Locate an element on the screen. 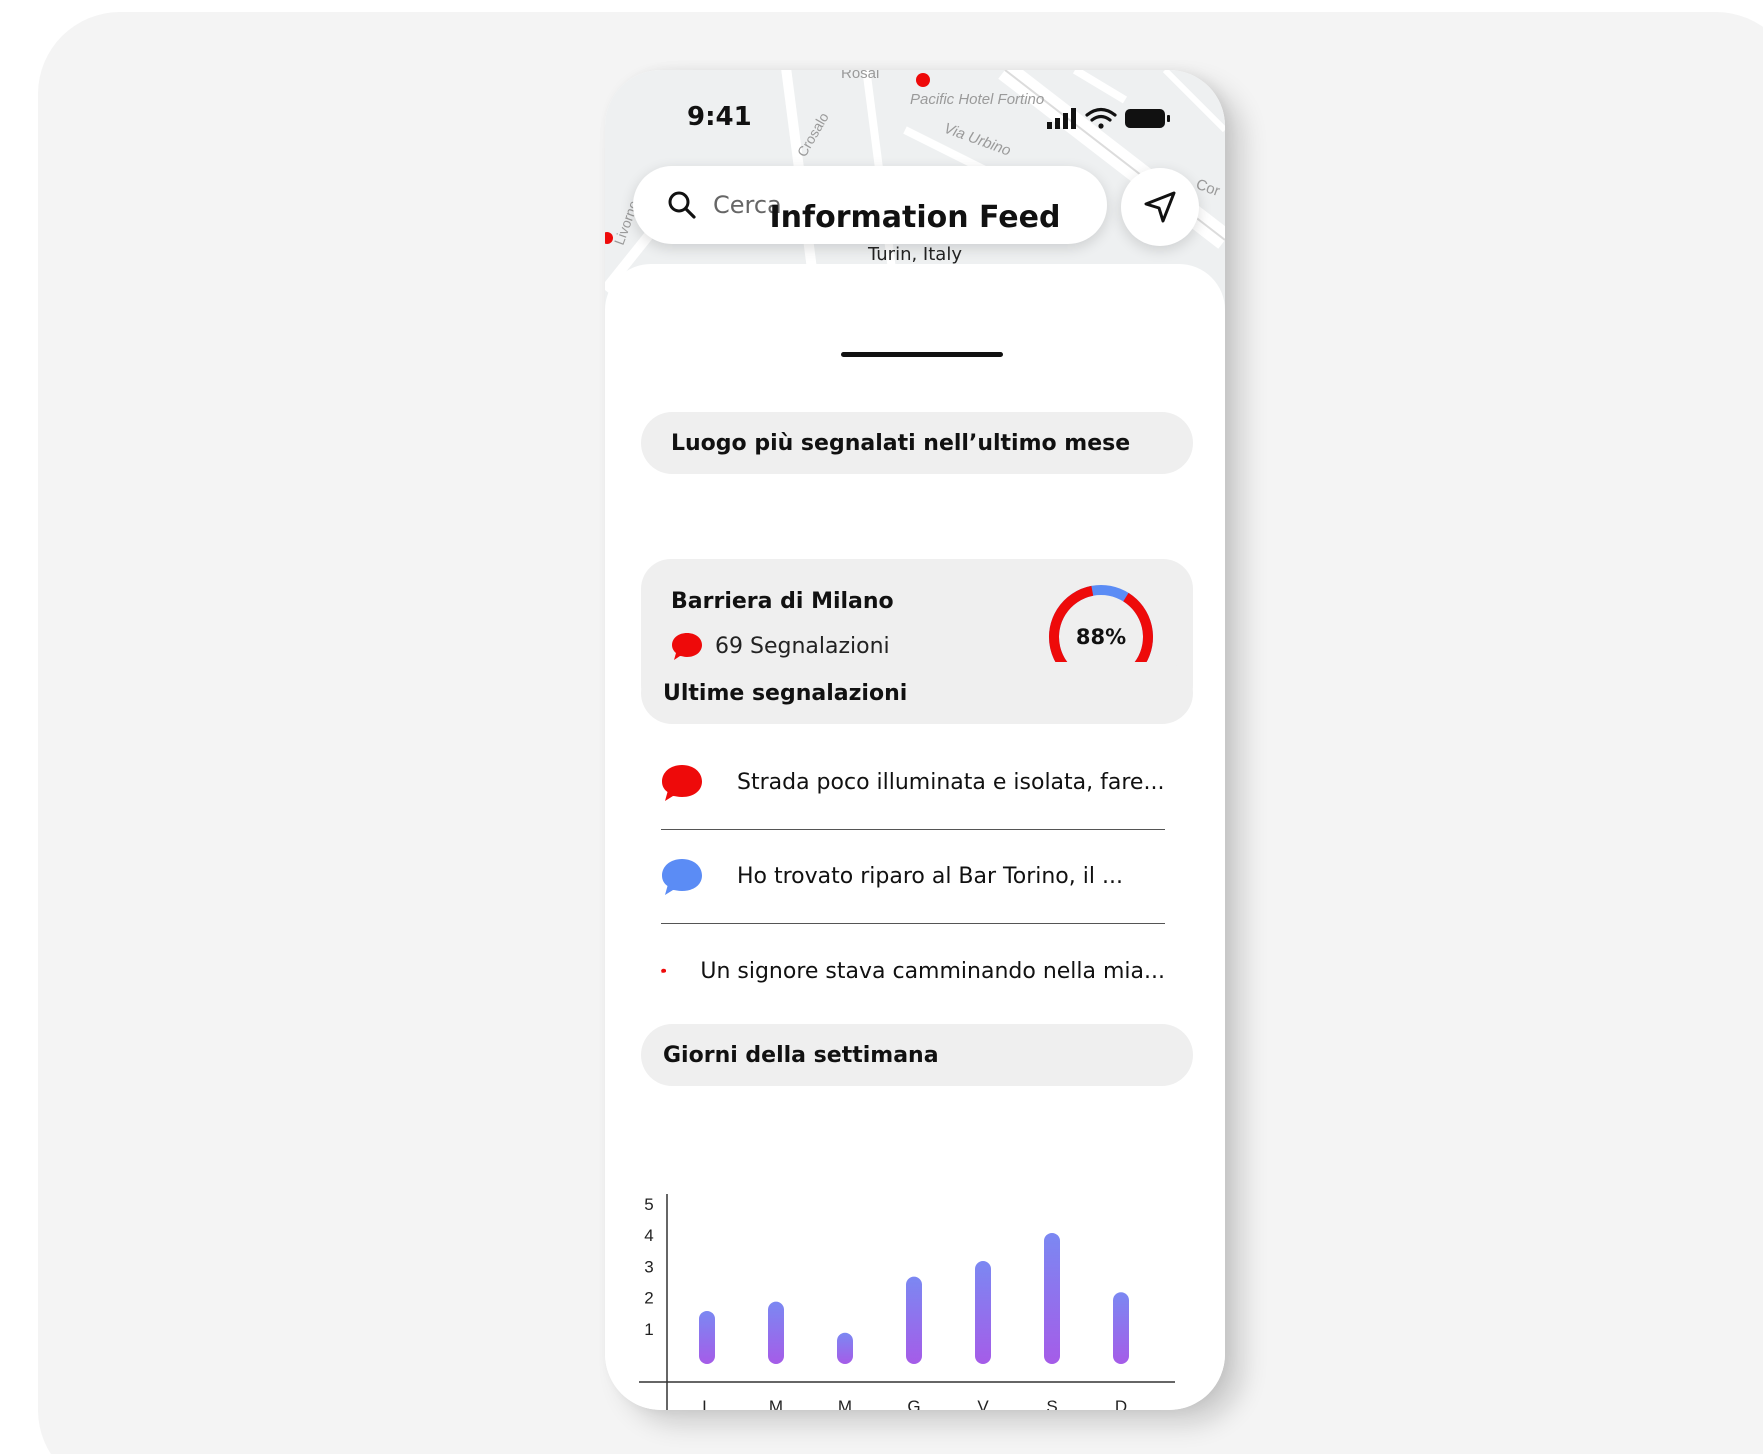 The width and height of the screenshot is (1763, 1454). report-count-row: 69 Segnalazioni is located at coordinates (780, 646).